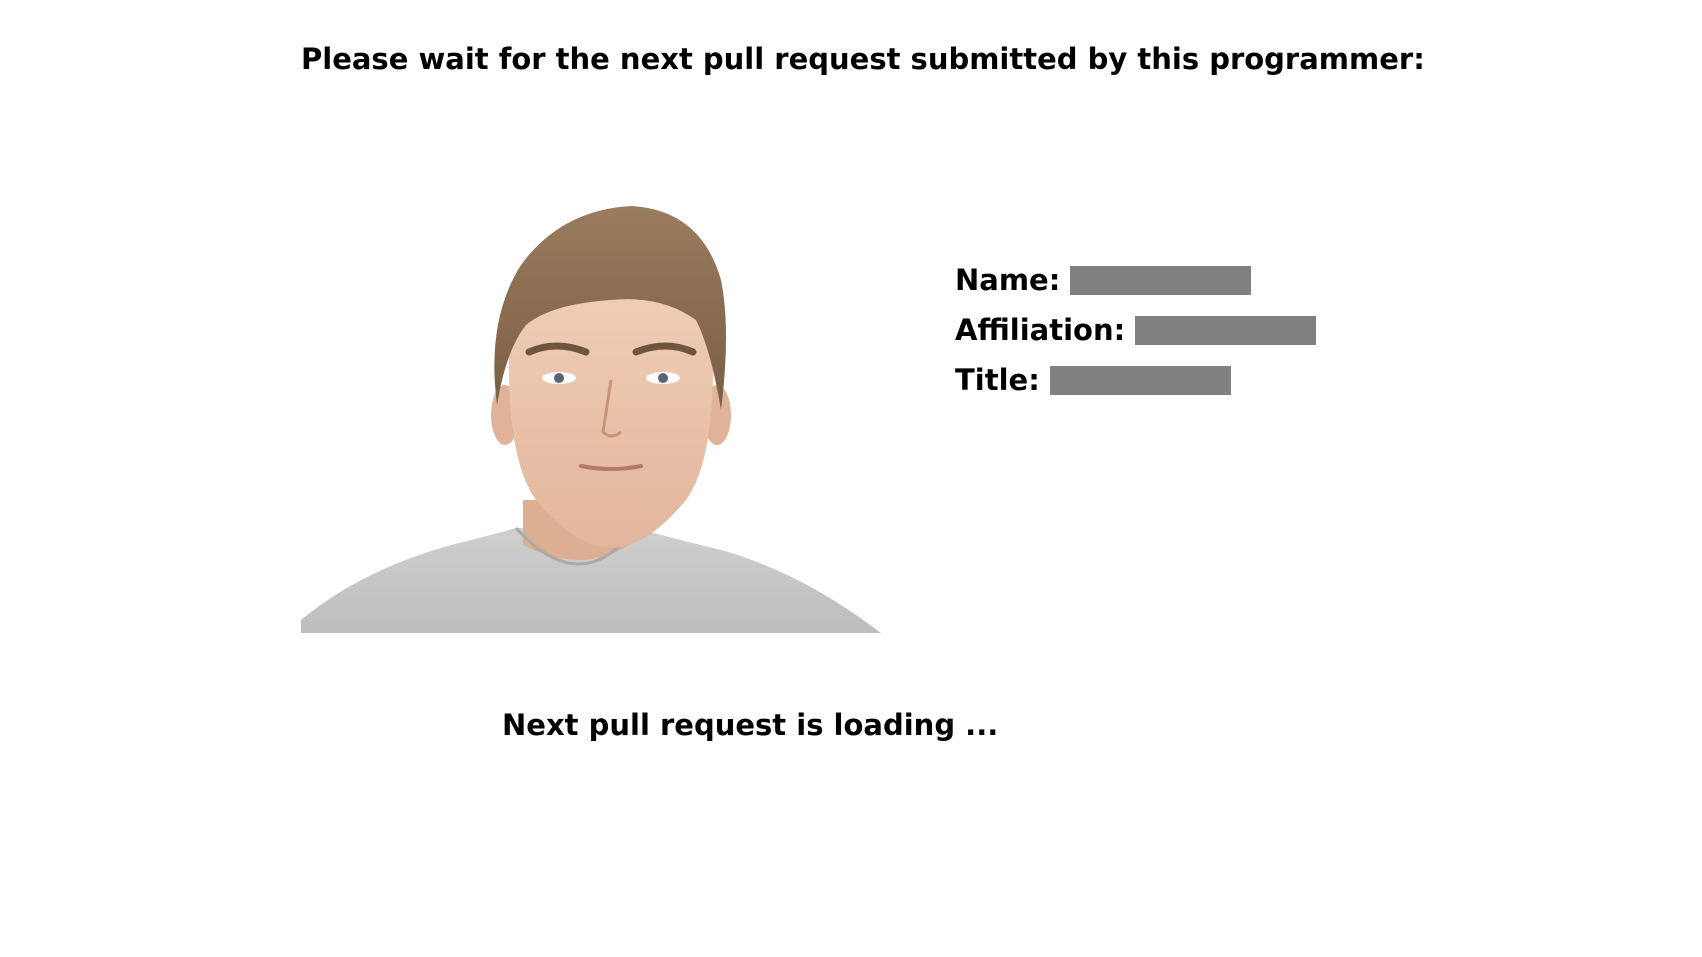  Describe the element at coordinates (1140, 380) in the screenshot. I see `title-redacted-bar` at that location.